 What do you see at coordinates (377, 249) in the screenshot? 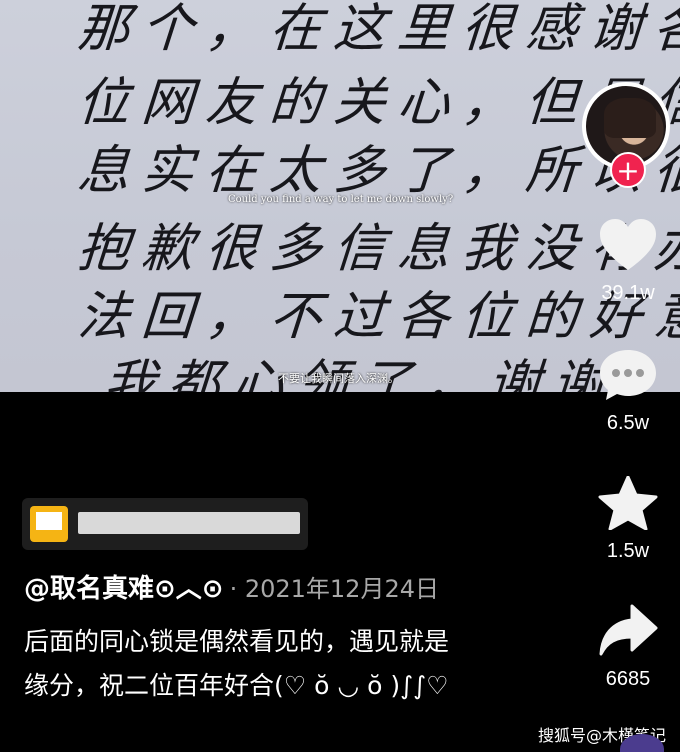
I see `letter-line: 抱歉很多信息我没有办` at bounding box center [377, 249].